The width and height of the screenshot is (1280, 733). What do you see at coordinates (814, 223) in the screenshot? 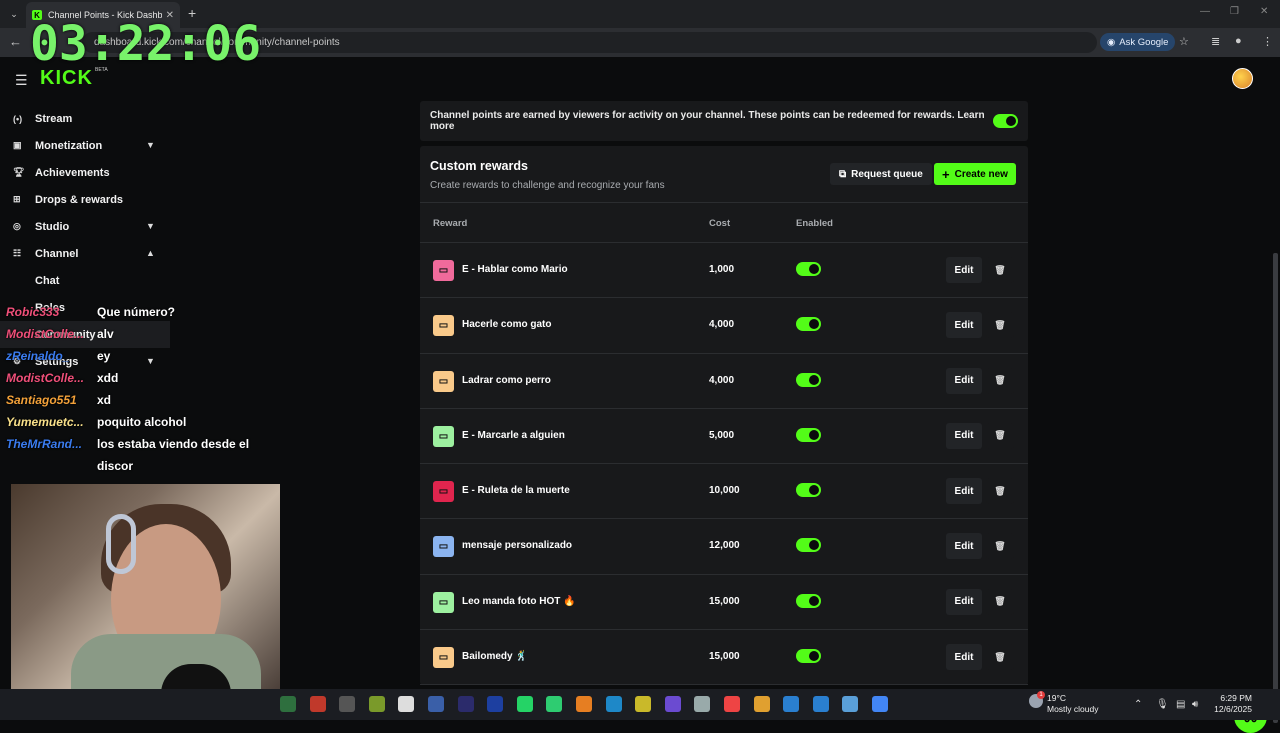
I see `column-enabled: Enabled` at bounding box center [814, 223].